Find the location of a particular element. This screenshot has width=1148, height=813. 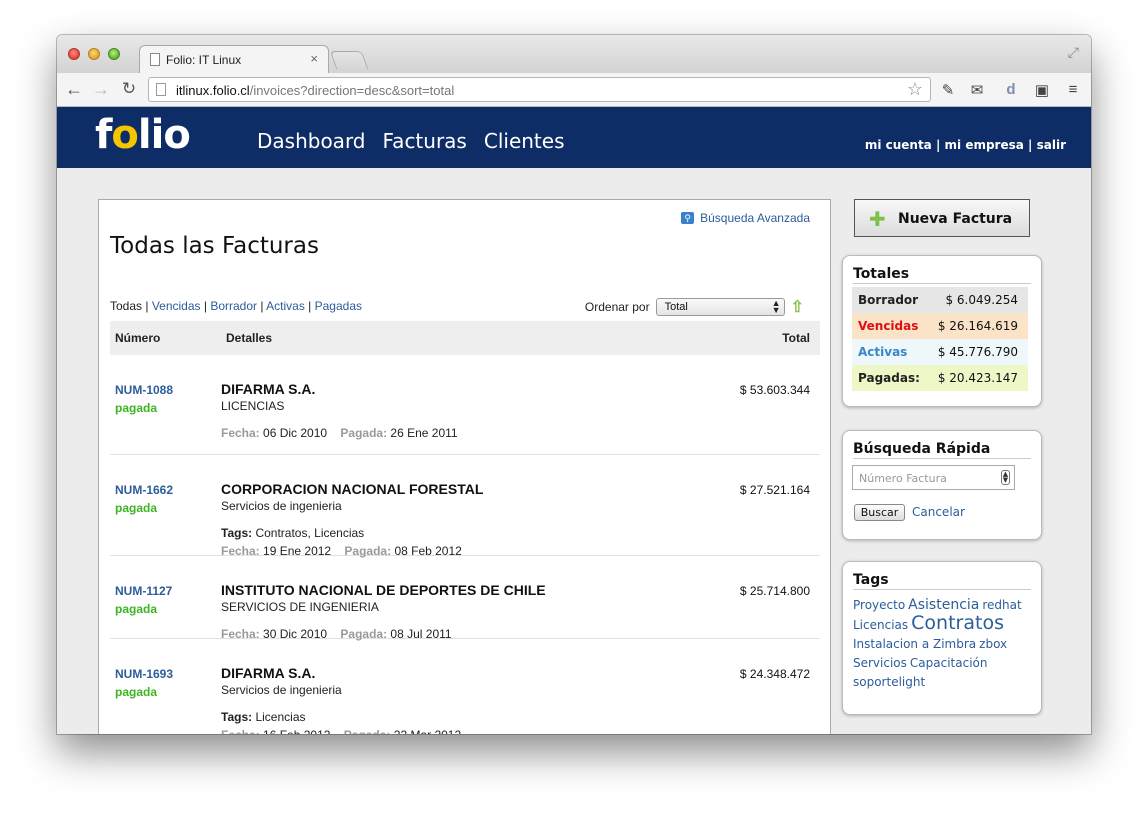

tag-link: light is located at coordinates (912, 682).